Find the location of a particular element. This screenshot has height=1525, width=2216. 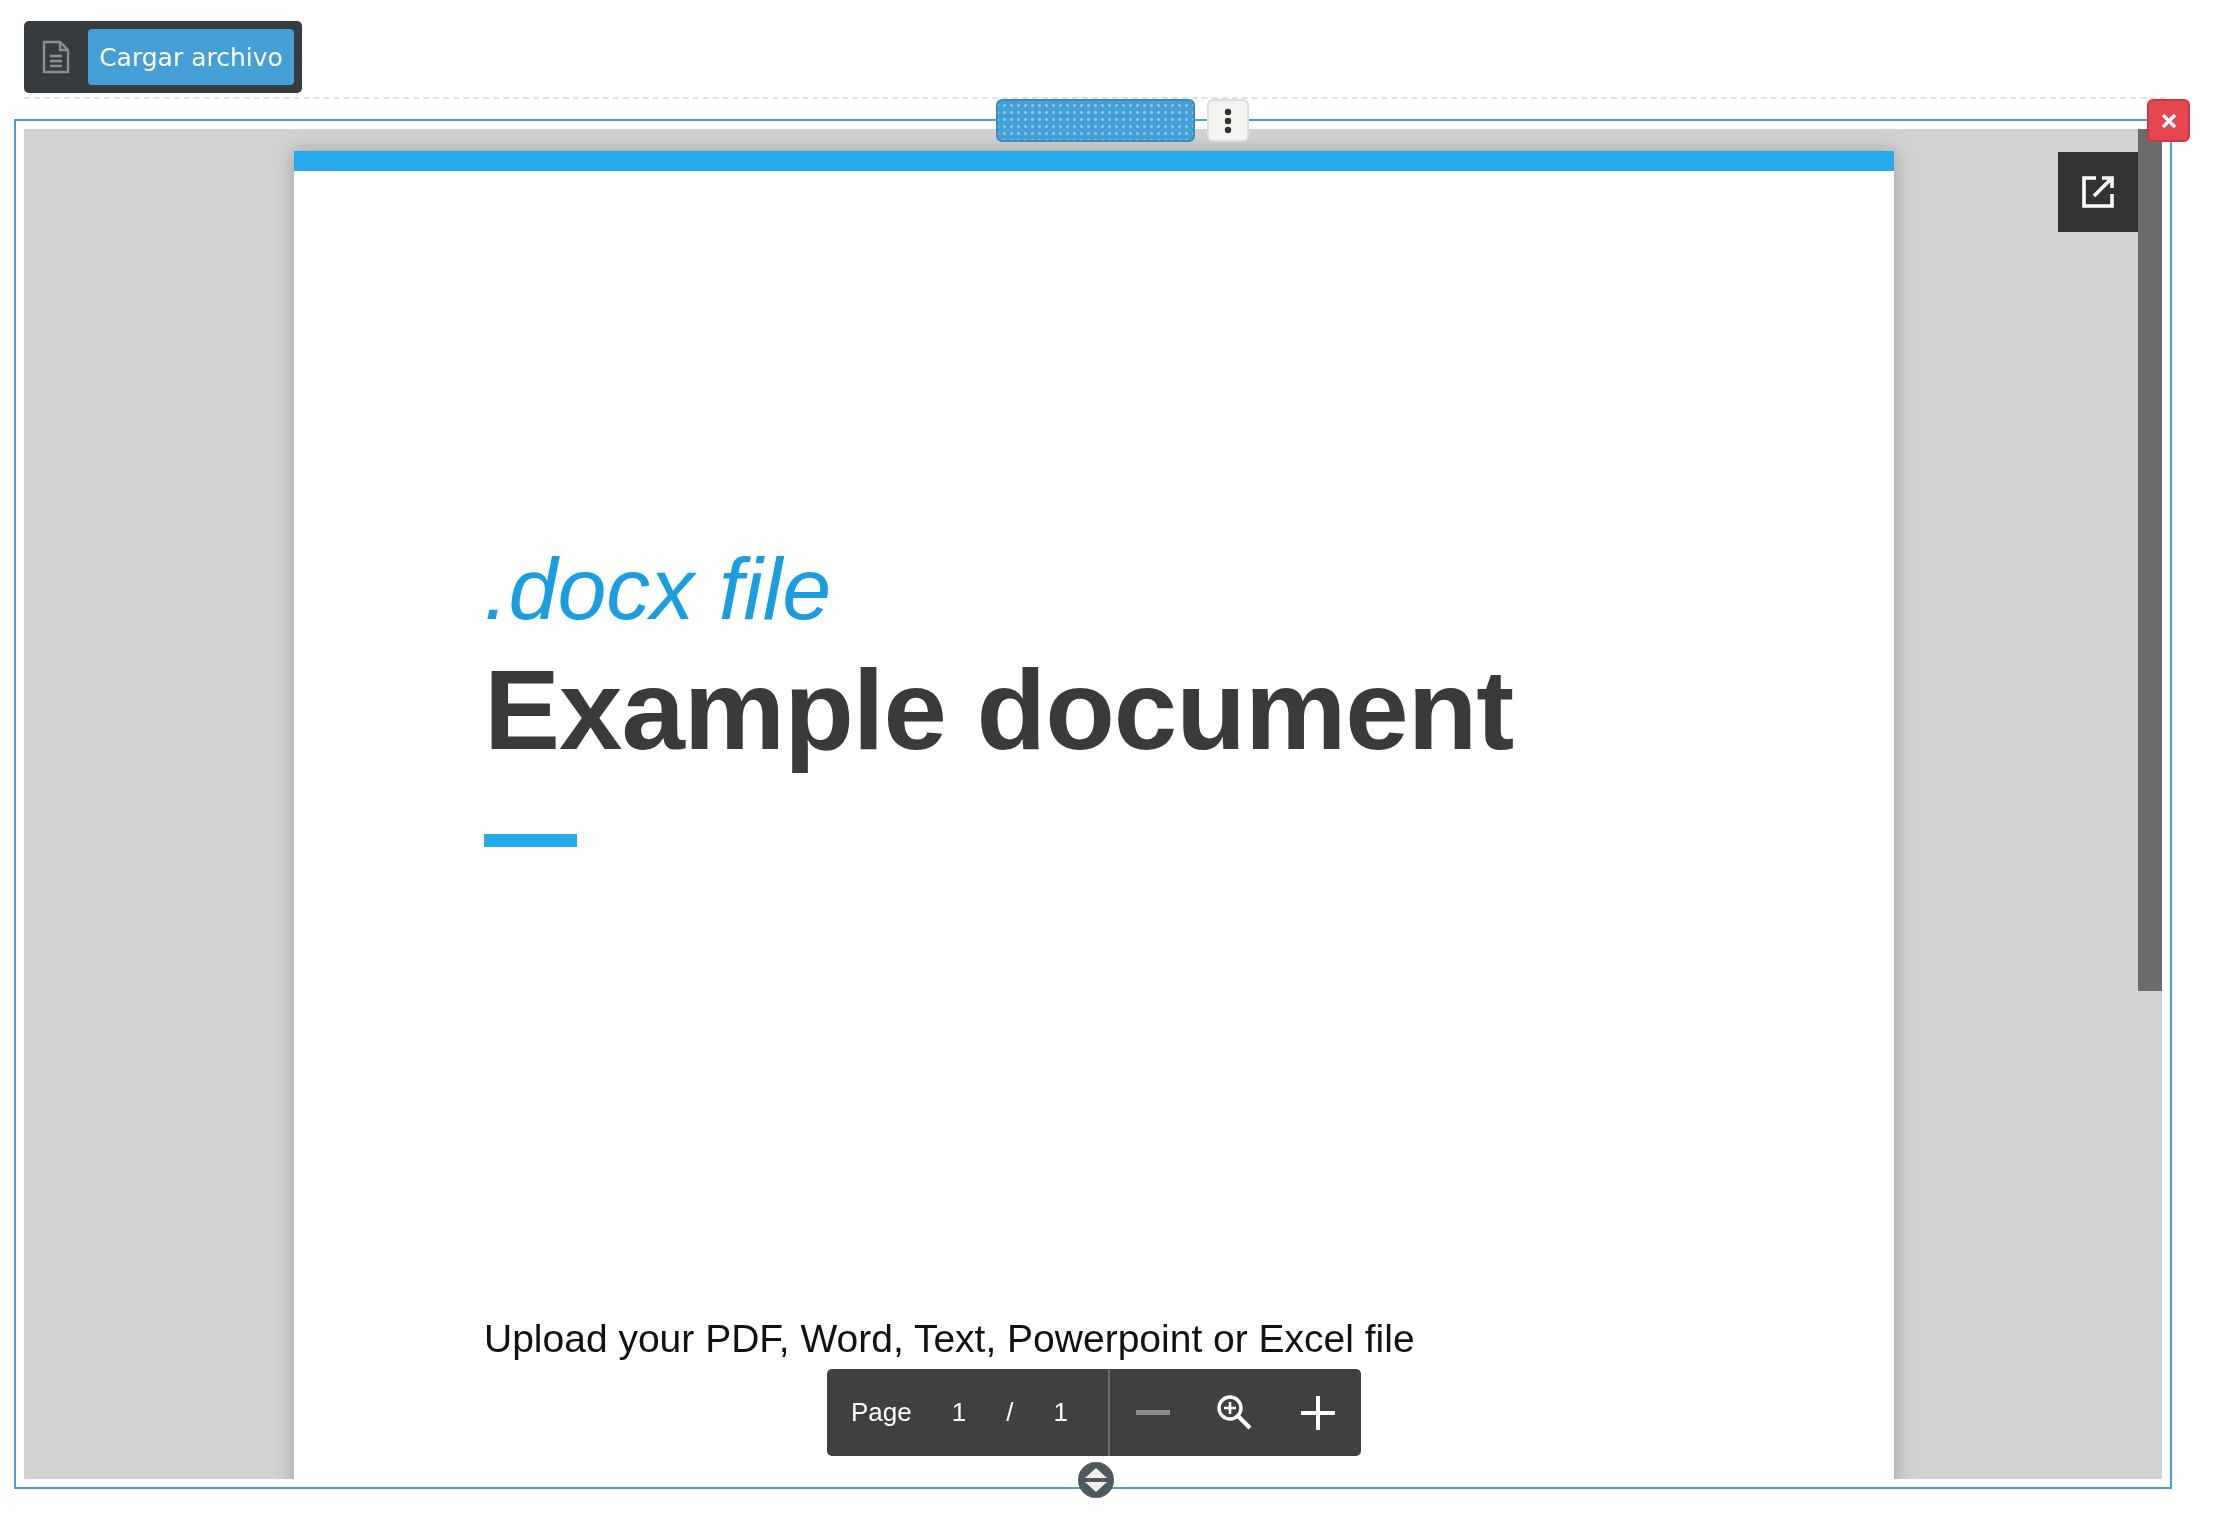

minus-icon is located at coordinates (1152, 1412).